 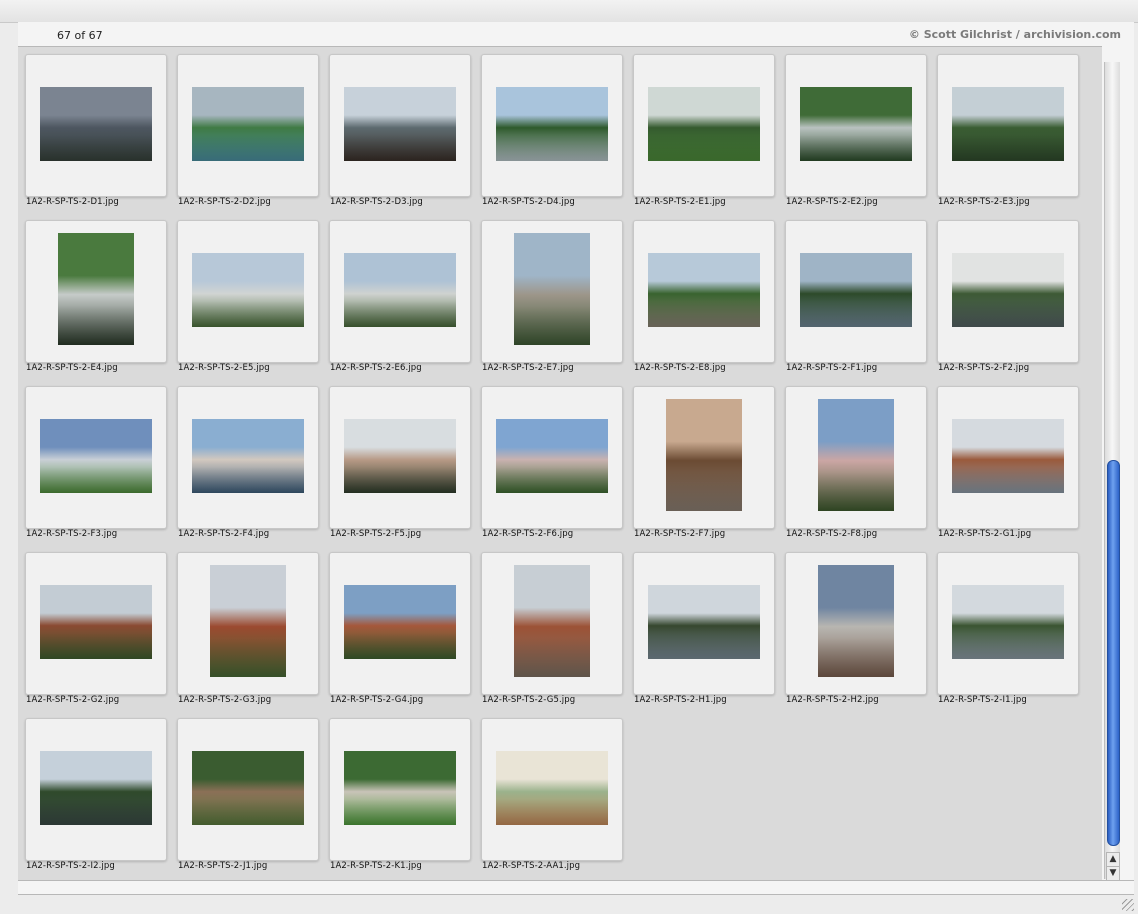 What do you see at coordinates (528, 202) in the screenshot?
I see `thumbnail-filename: 1A2-R-SP-TS-2-D4.jpg` at bounding box center [528, 202].